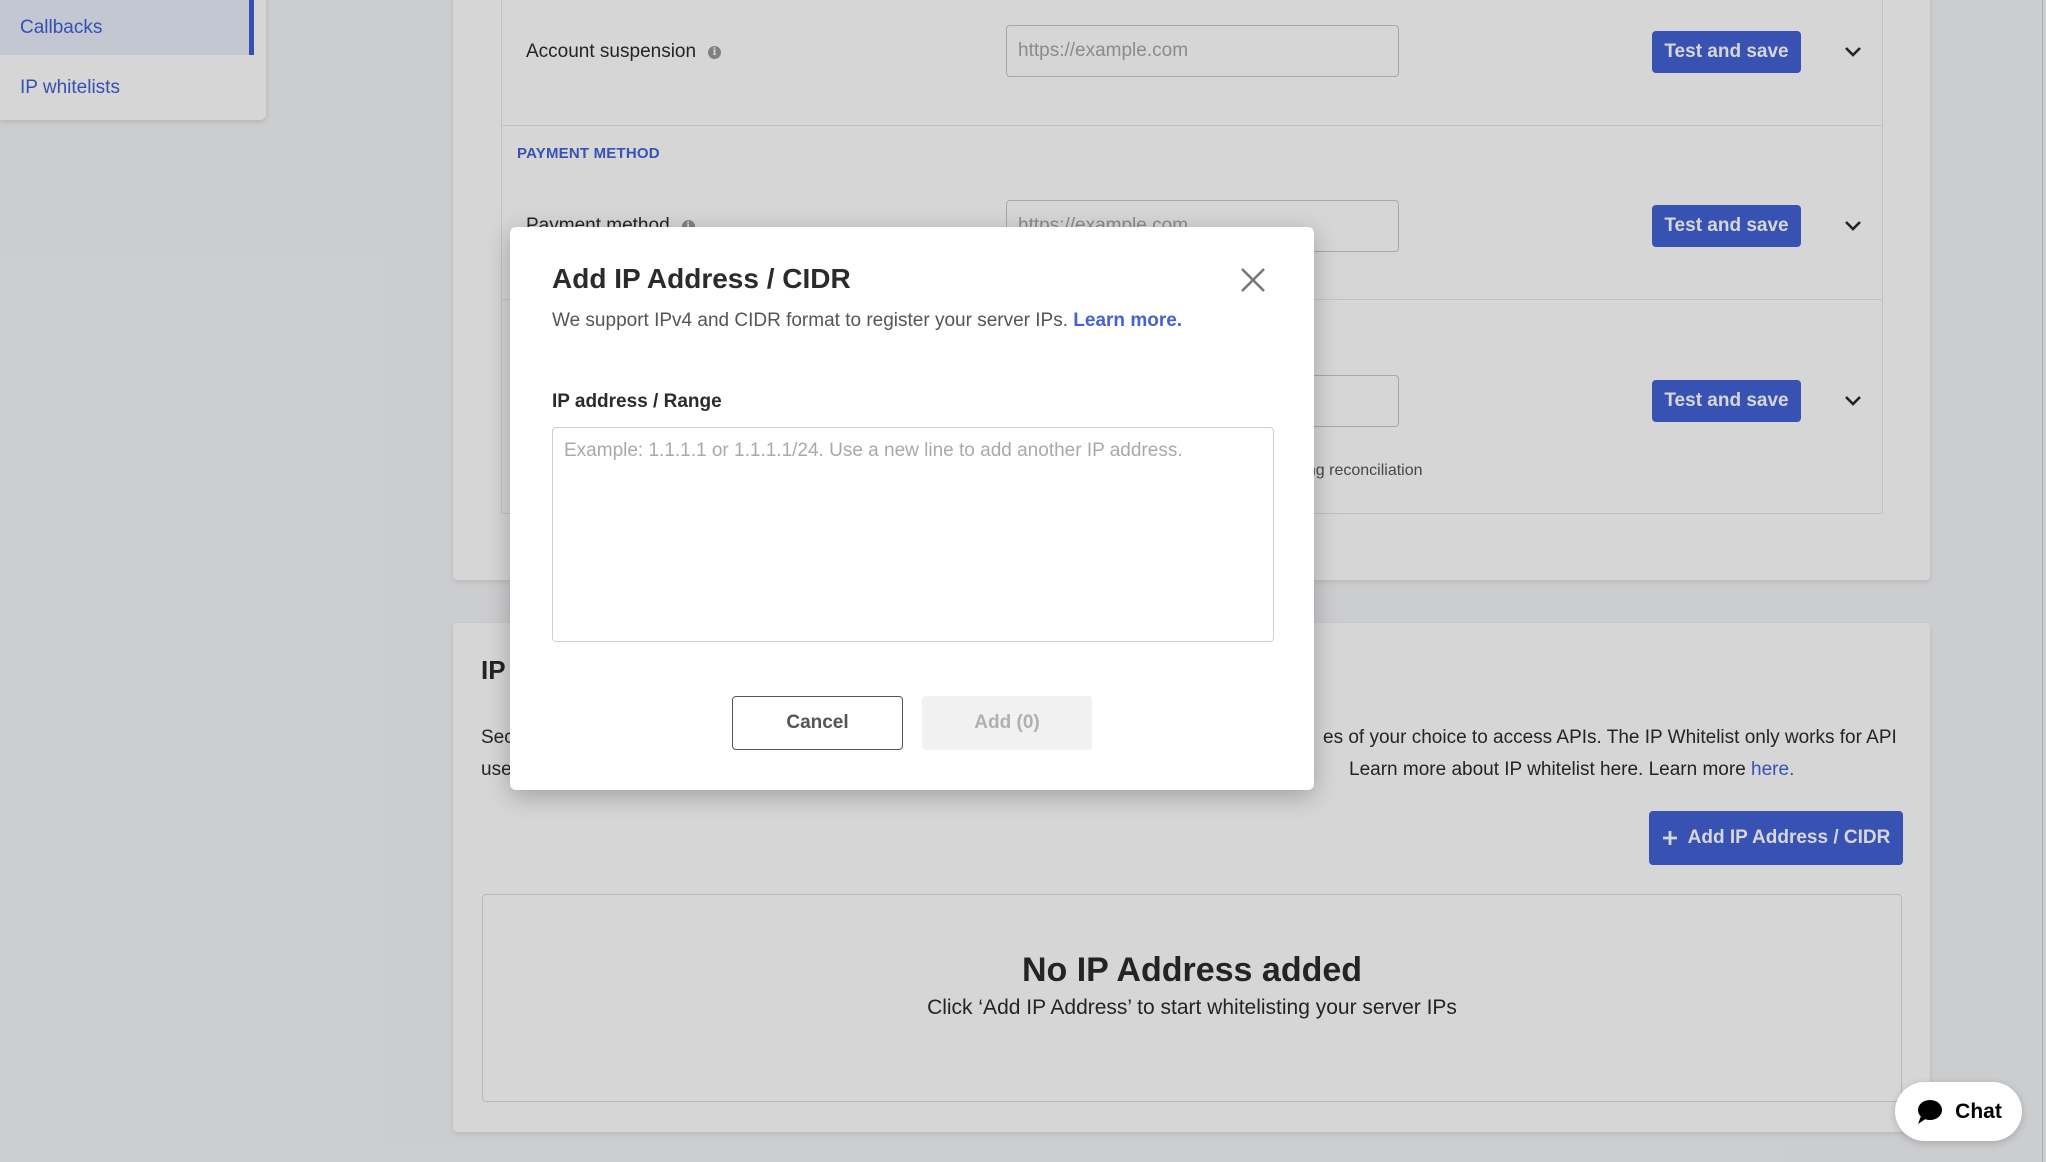 The image size is (2046, 1162). What do you see at coordinates (817, 723) in the screenshot?
I see `cancel-button: Cancel` at bounding box center [817, 723].